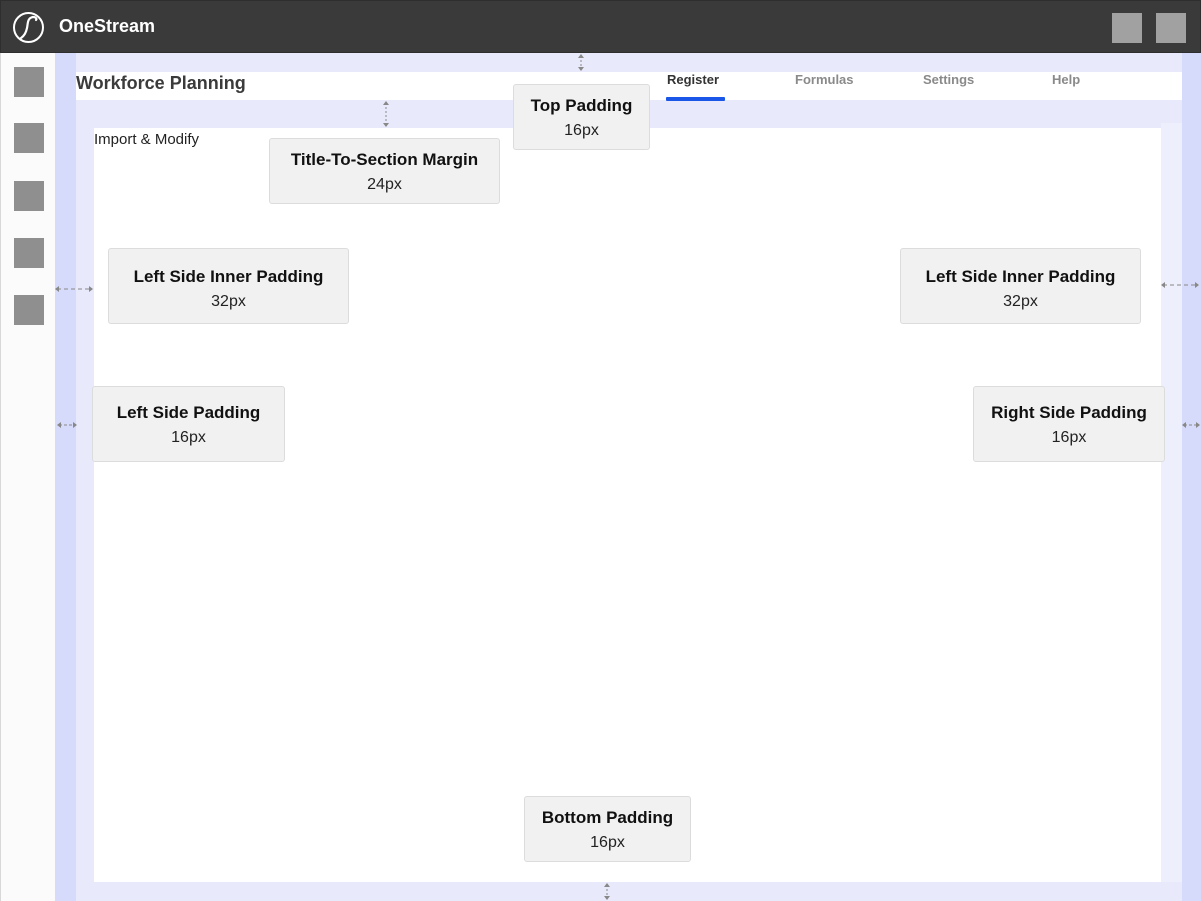 Image resolution: width=1201 pixels, height=901 pixels. Describe the element at coordinates (1069, 412) in the screenshot. I see `callout-title: Right Side Padding` at that location.